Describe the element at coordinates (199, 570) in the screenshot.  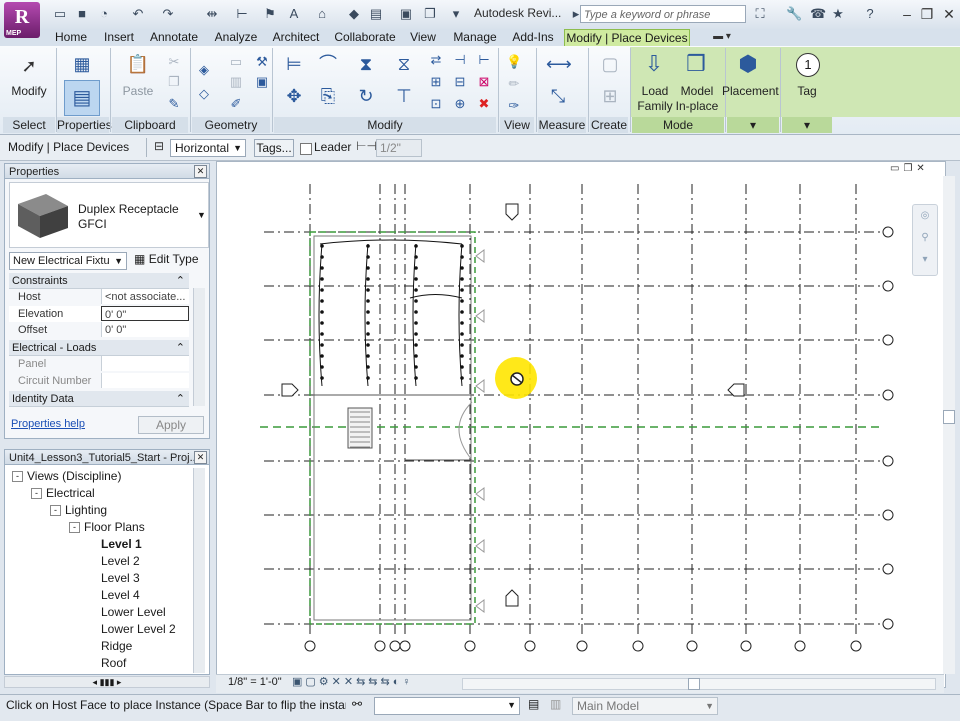
I see `browser-scrollbar` at that location.